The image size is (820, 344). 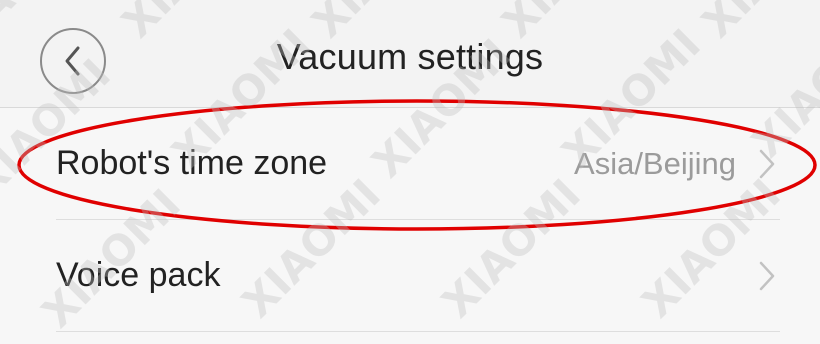 What do you see at coordinates (655, 163) in the screenshot?
I see `setting-value: Asia/Beijing` at bounding box center [655, 163].